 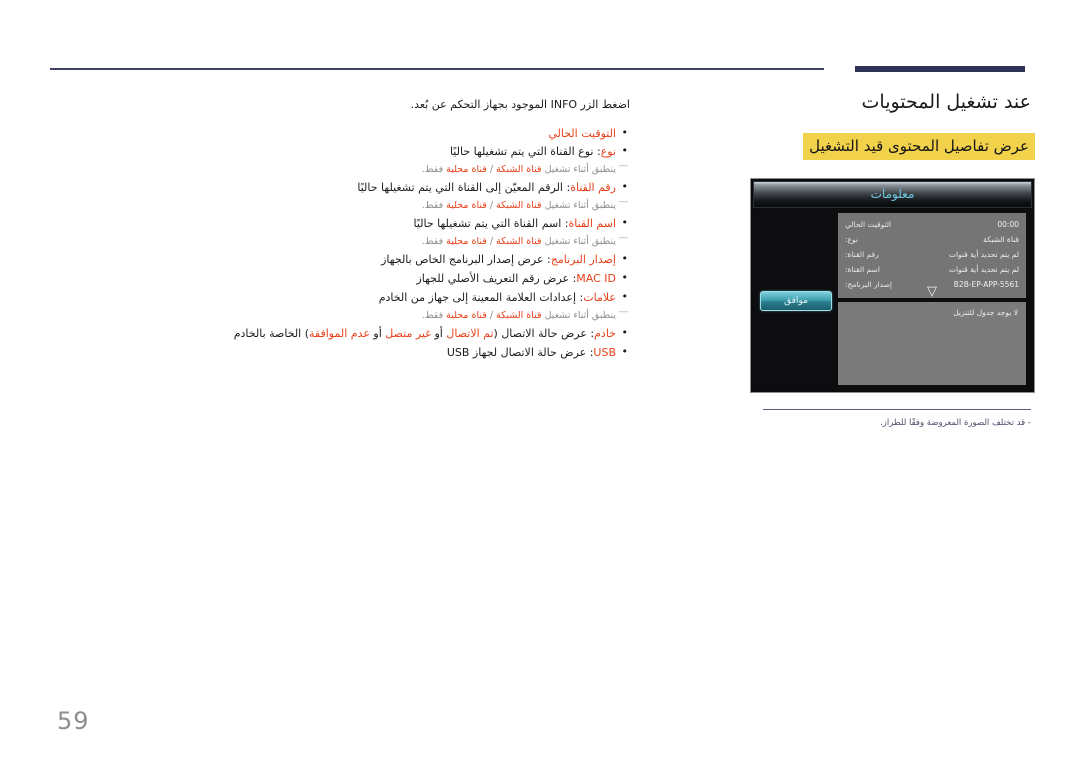 I want to click on info-row-label: نوع:, so click(x=851, y=239).